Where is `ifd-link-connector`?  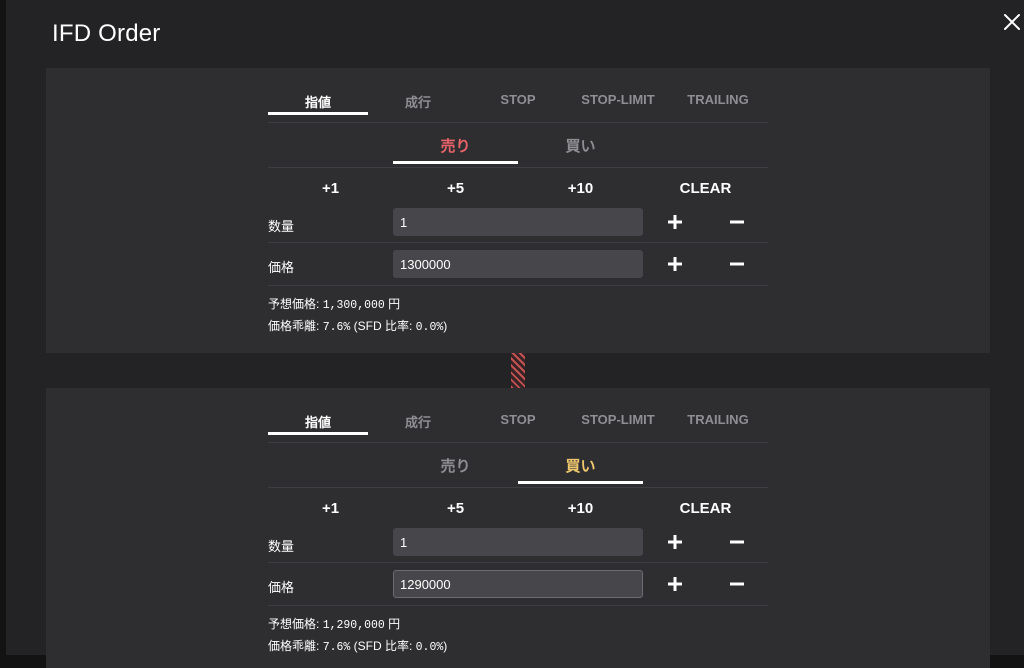 ifd-link-connector is located at coordinates (518, 370).